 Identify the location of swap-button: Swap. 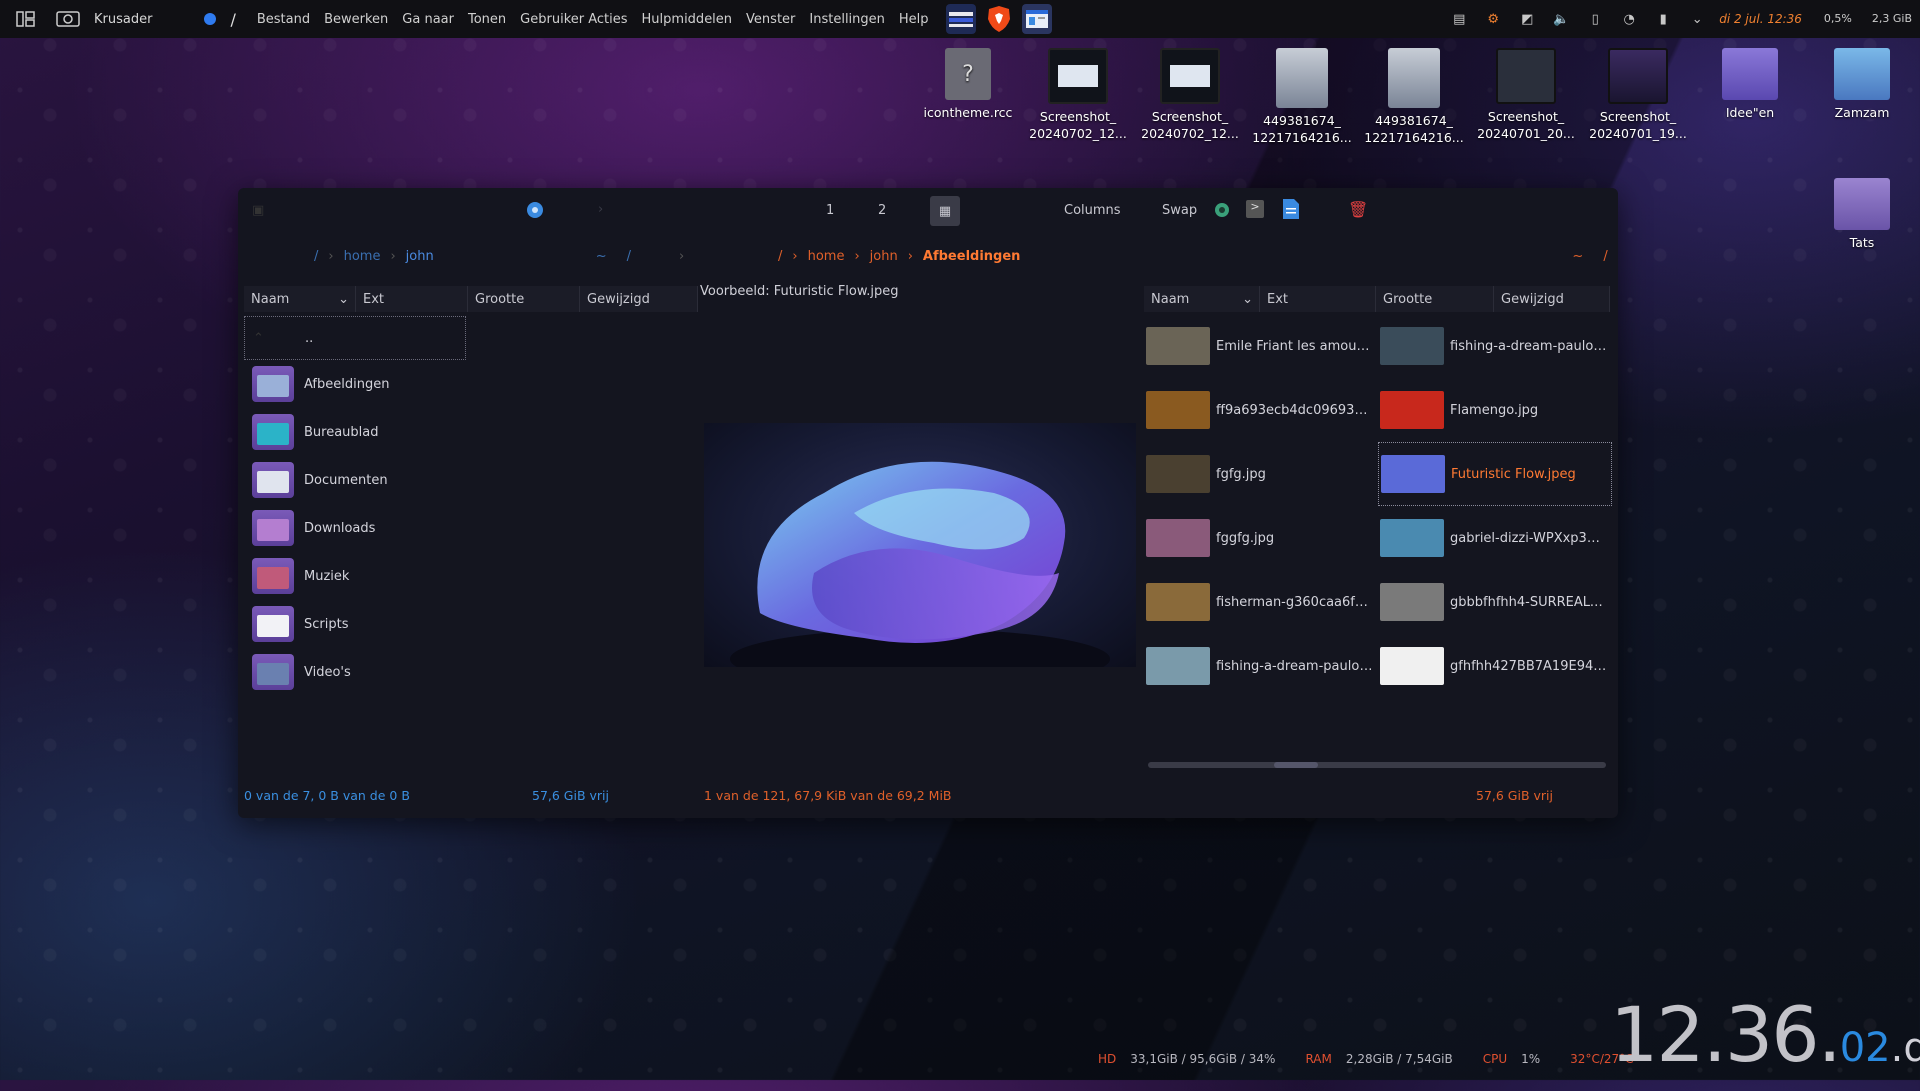
(1179, 210).